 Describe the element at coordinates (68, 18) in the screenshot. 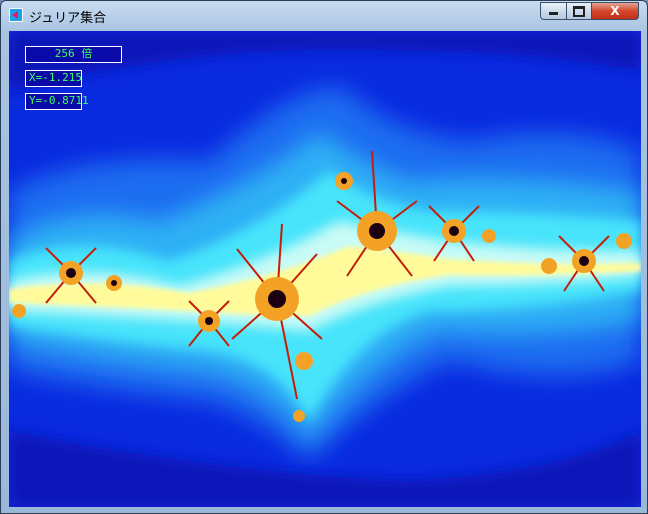

I see `window-title: ジュリア集合` at that location.